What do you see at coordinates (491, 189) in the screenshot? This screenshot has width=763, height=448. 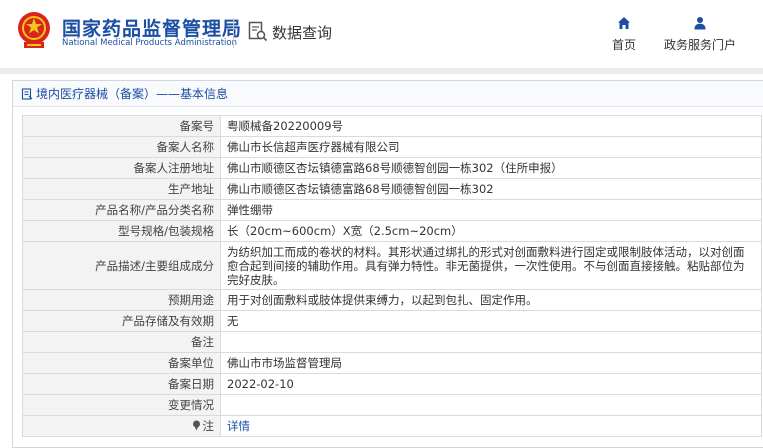 I see `field-value: 佛山市顺德区杏坛镇德富路68号顺德智创园一栋302` at bounding box center [491, 189].